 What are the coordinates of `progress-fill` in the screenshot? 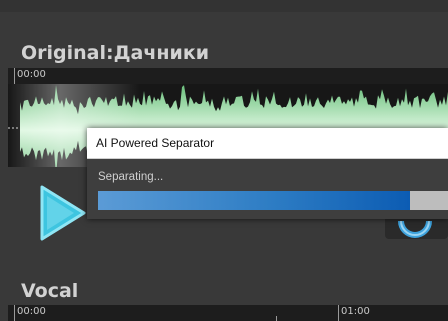 It's located at (254, 200).